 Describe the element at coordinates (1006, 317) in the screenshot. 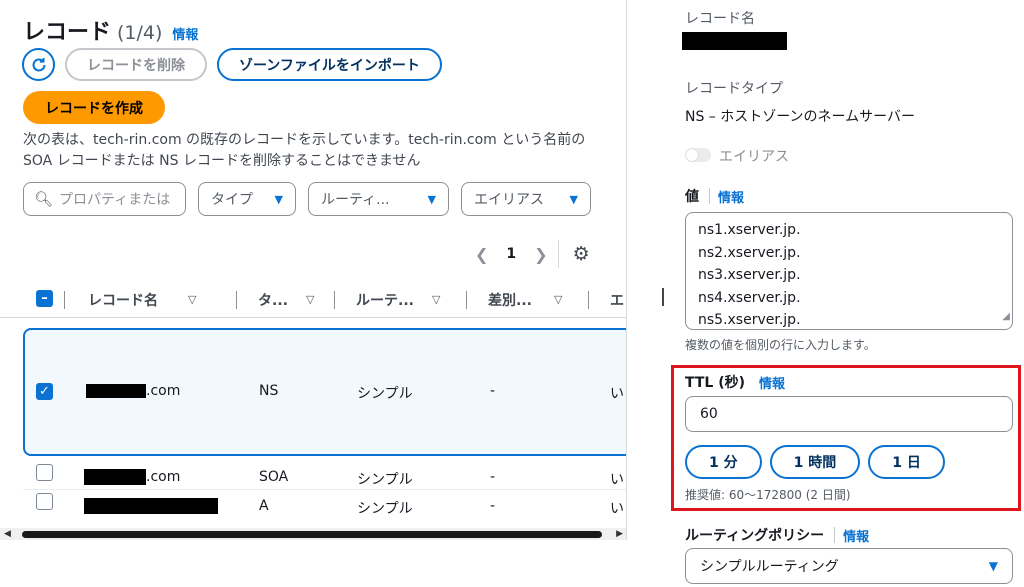

I see `resize-grip-icon: ◢` at that location.